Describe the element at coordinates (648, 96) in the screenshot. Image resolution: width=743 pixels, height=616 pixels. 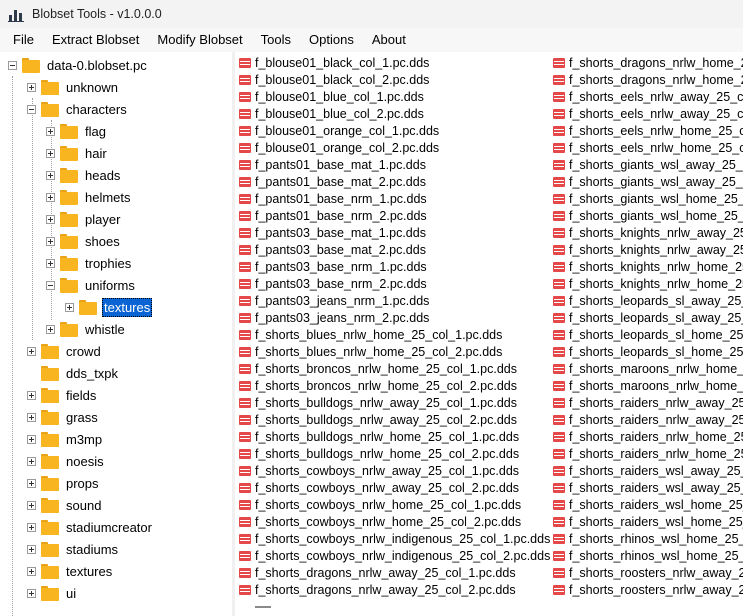
I see `file-item: f_shorts_eels_nrlw_away_25_col_1` at that location.